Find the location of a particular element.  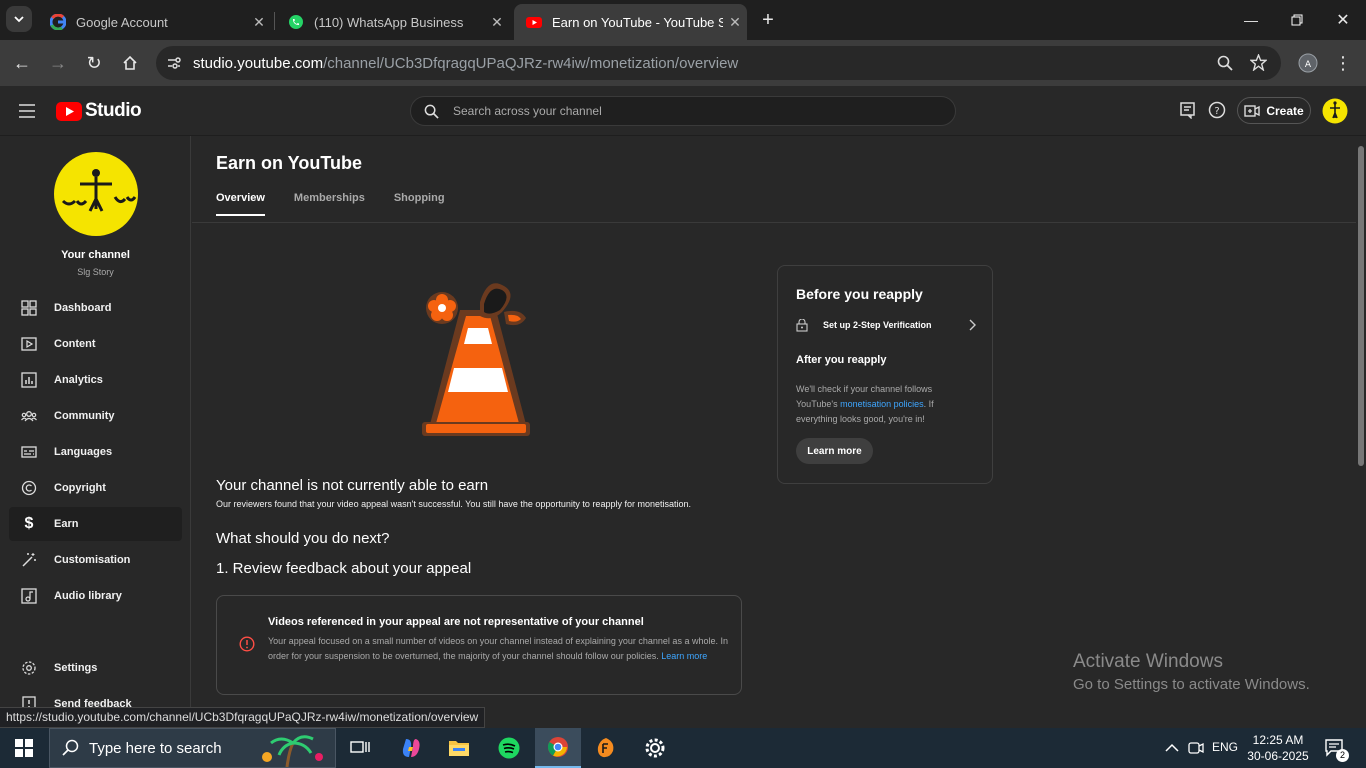

spotify-button is located at coordinates (509, 748).